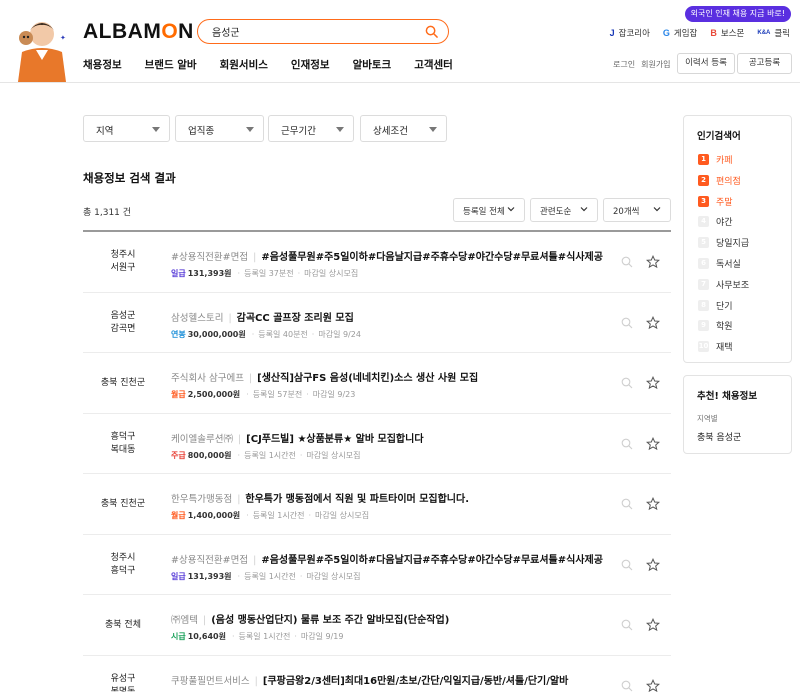  I want to click on filter-label: 상세조건, so click(390, 131).